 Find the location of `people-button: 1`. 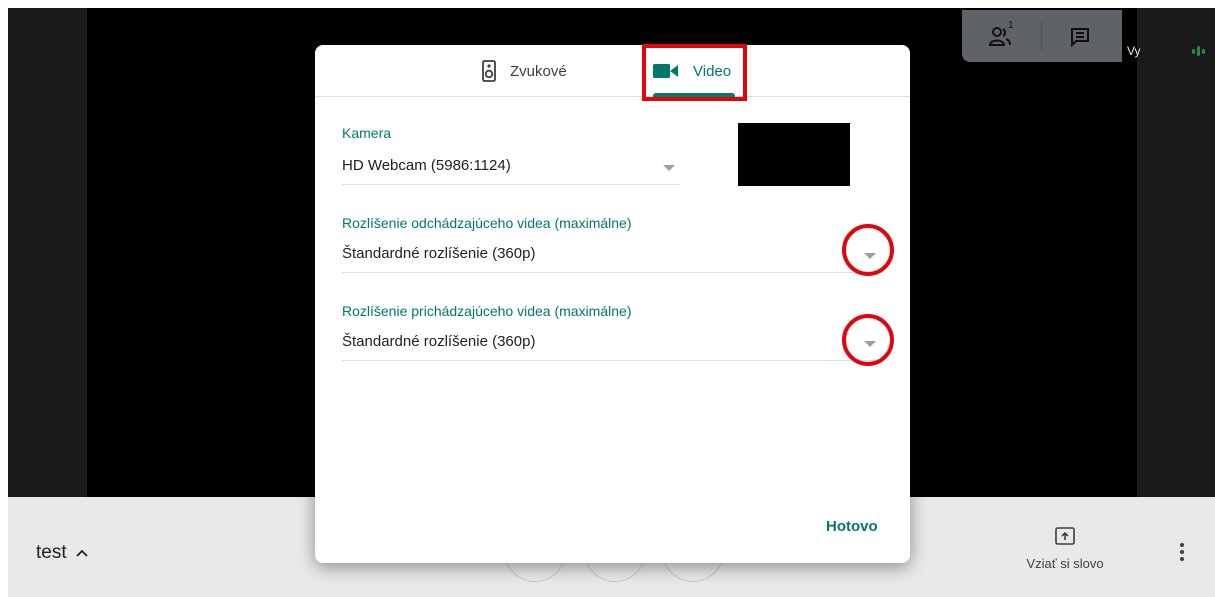

people-button: 1 is located at coordinates (1001, 35).